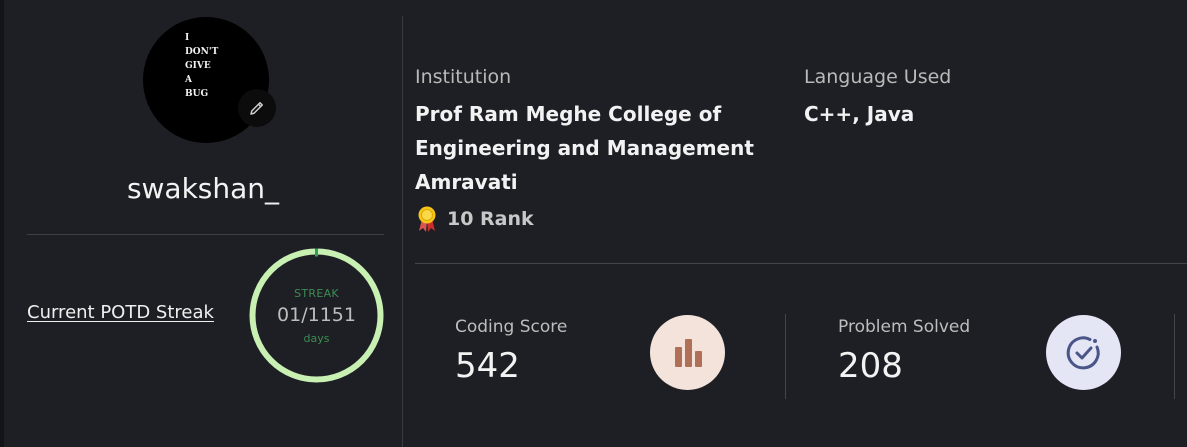  Describe the element at coordinates (878, 77) in the screenshot. I see `language-label: Language Used` at that location.